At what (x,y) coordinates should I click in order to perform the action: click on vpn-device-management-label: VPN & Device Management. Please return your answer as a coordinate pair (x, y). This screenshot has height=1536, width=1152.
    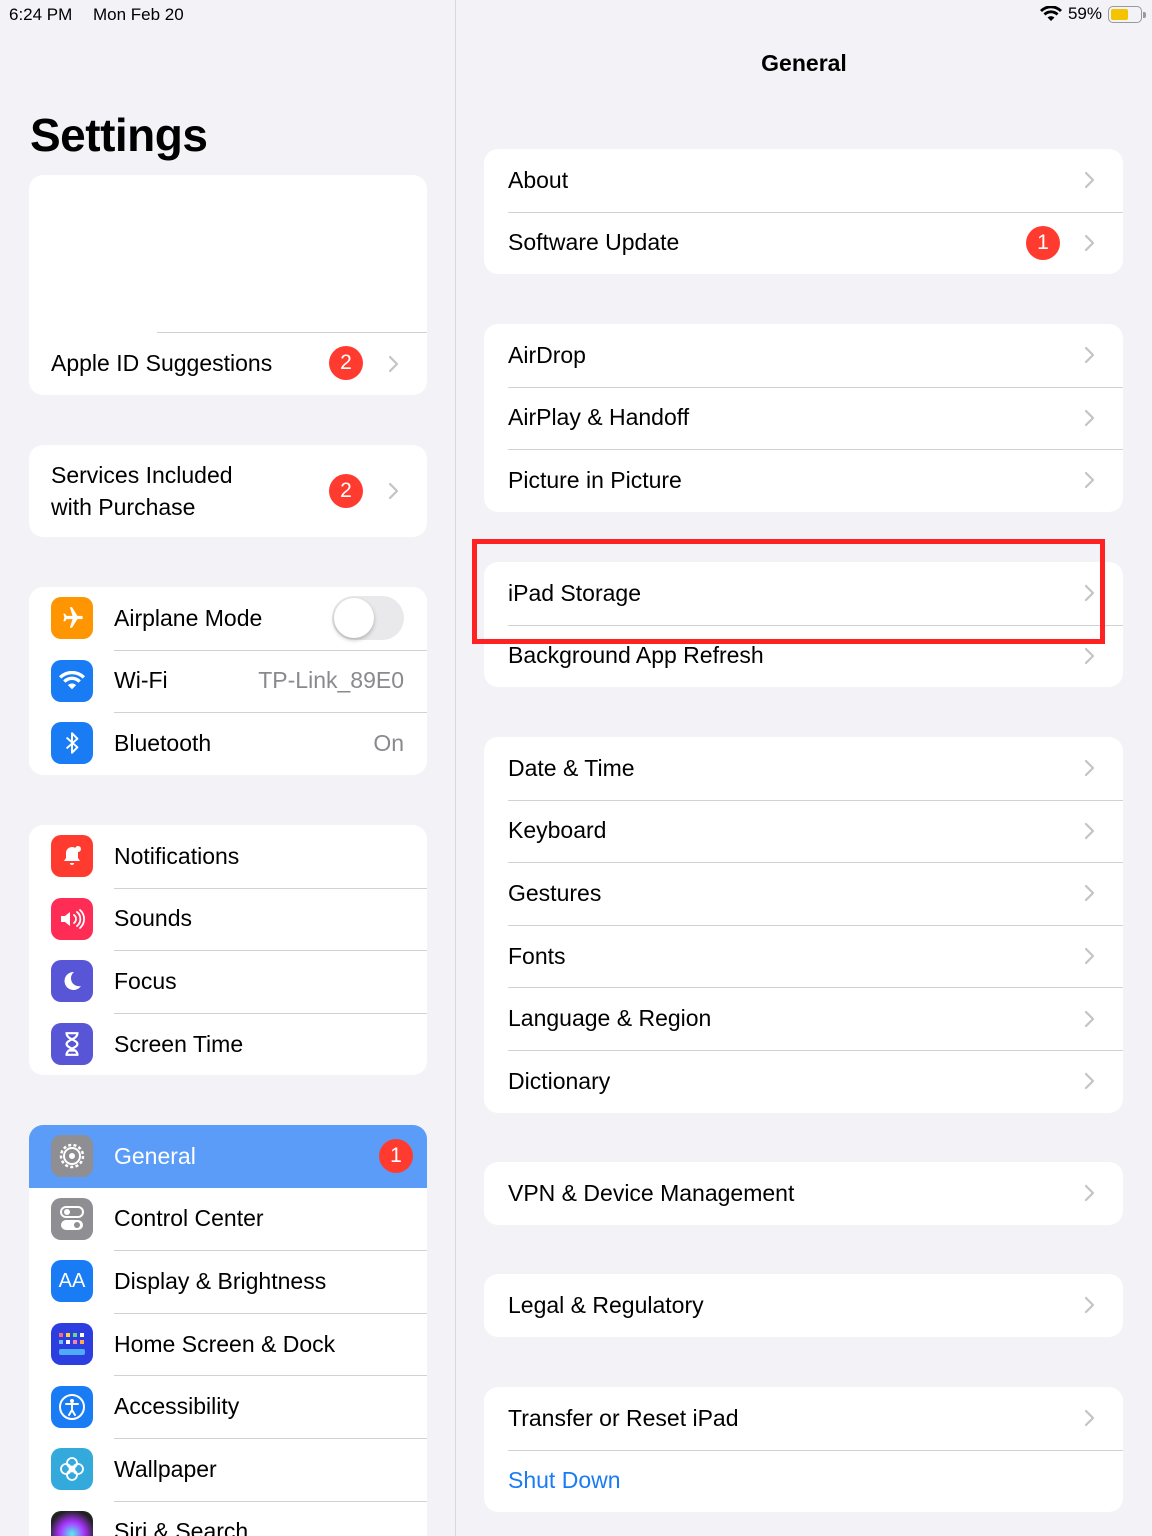
    Looking at the image, I should click on (651, 1192).